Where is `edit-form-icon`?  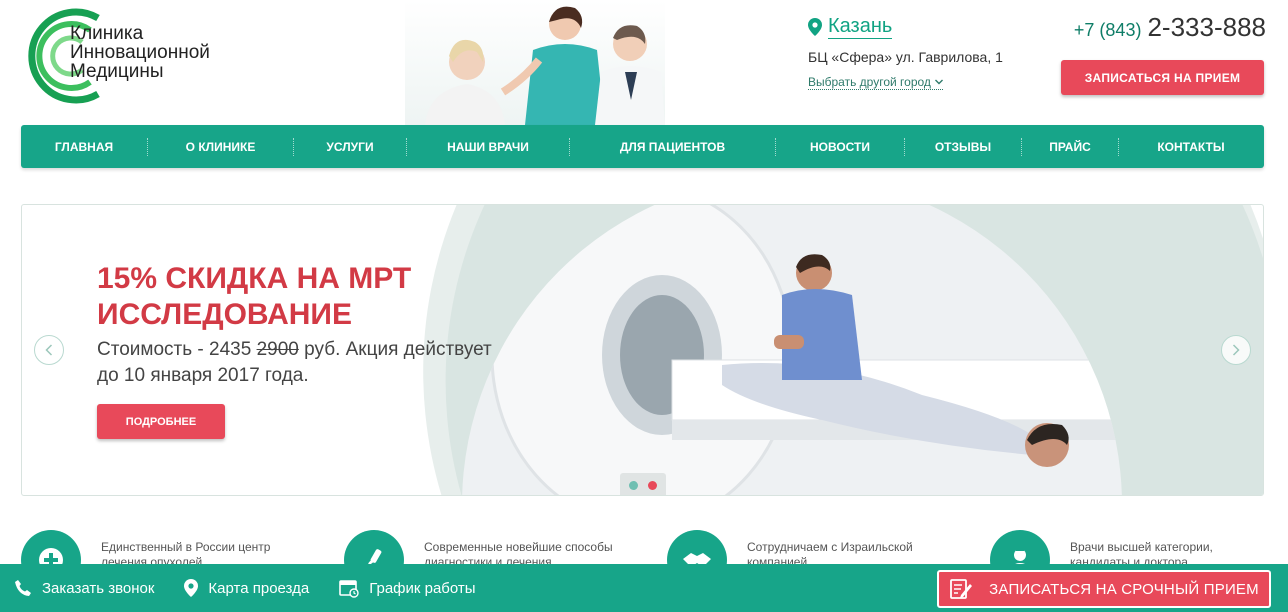 edit-form-icon is located at coordinates (961, 589).